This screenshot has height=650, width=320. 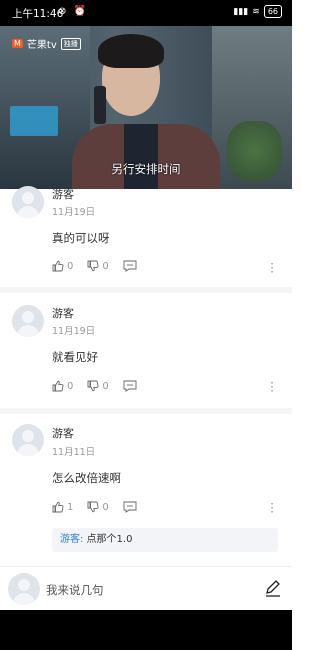 I want to click on status-bar: 上午11:46 ⊗ ⏰ ▮▮▮ ≋ 66, so click(x=146, y=13).